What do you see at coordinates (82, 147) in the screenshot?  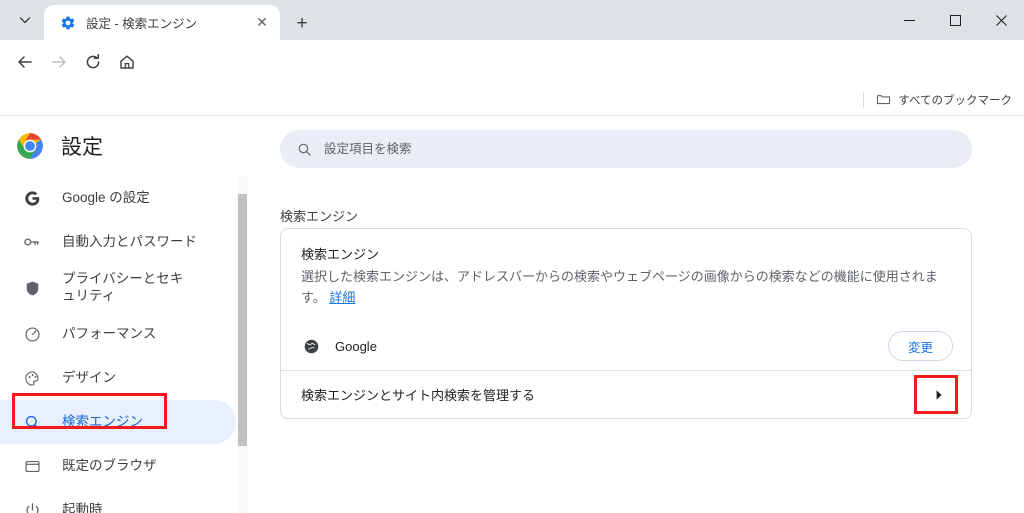 I see `page-title: 設定` at bounding box center [82, 147].